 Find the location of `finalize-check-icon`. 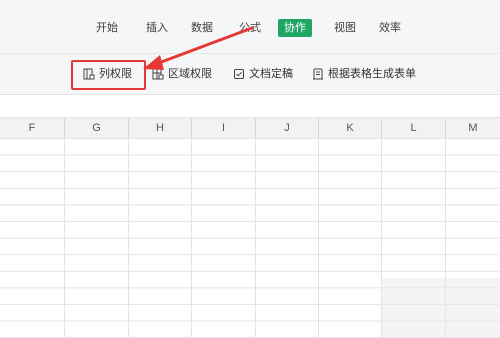

finalize-check-icon is located at coordinates (239, 74).